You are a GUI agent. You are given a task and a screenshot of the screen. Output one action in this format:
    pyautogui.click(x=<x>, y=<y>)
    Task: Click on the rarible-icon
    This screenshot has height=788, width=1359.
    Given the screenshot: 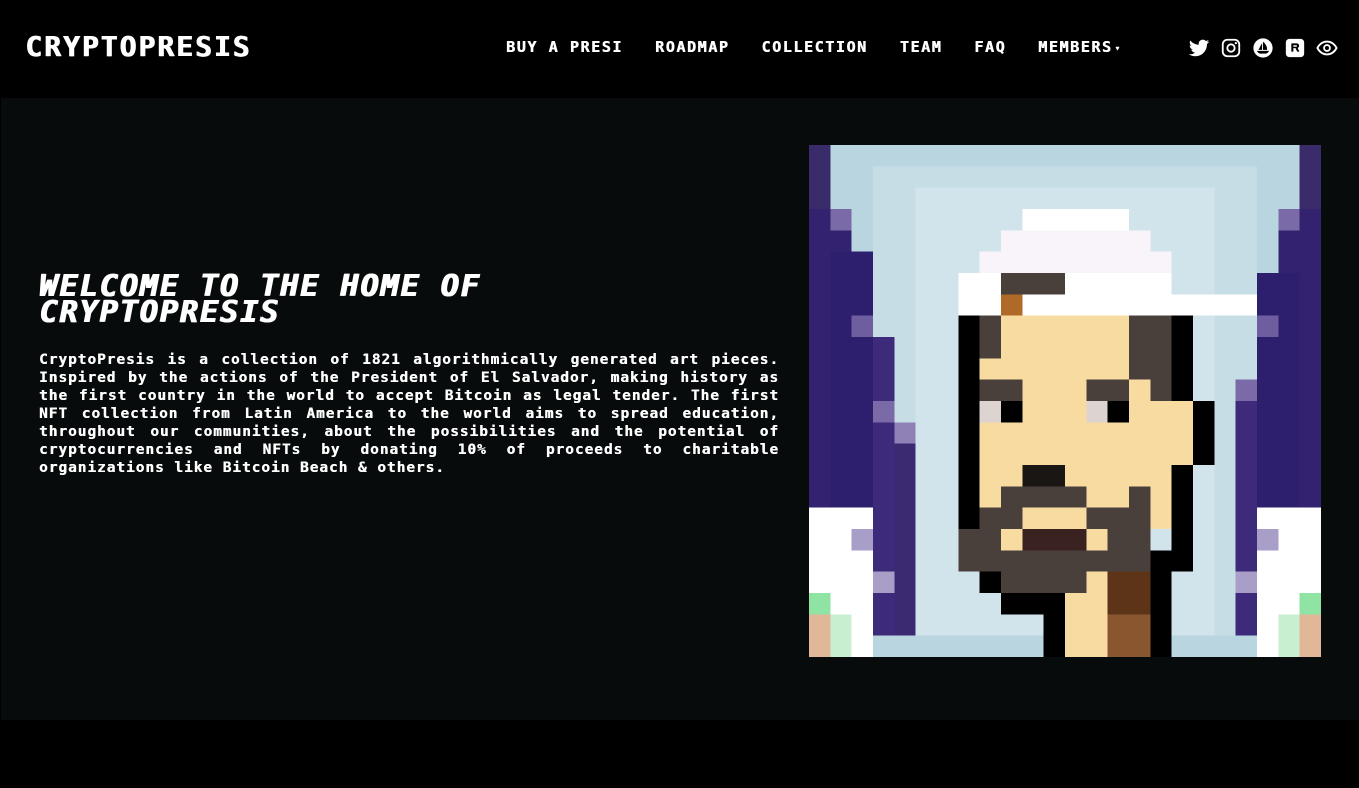 What is the action you would take?
    pyautogui.click(x=1295, y=48)
    